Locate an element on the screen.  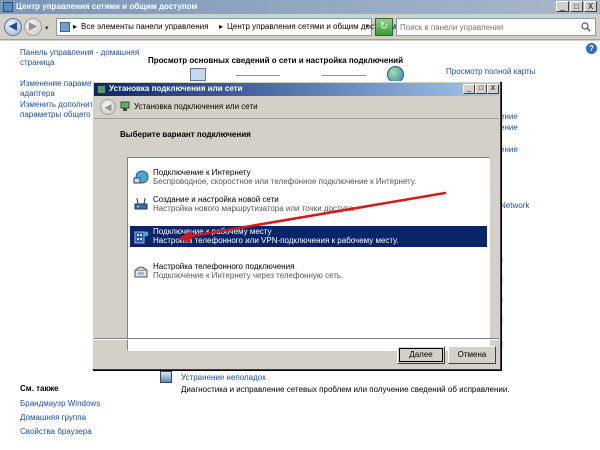
choose-option-label: Выберите вариант подключения is located at coordinates (185, 134).